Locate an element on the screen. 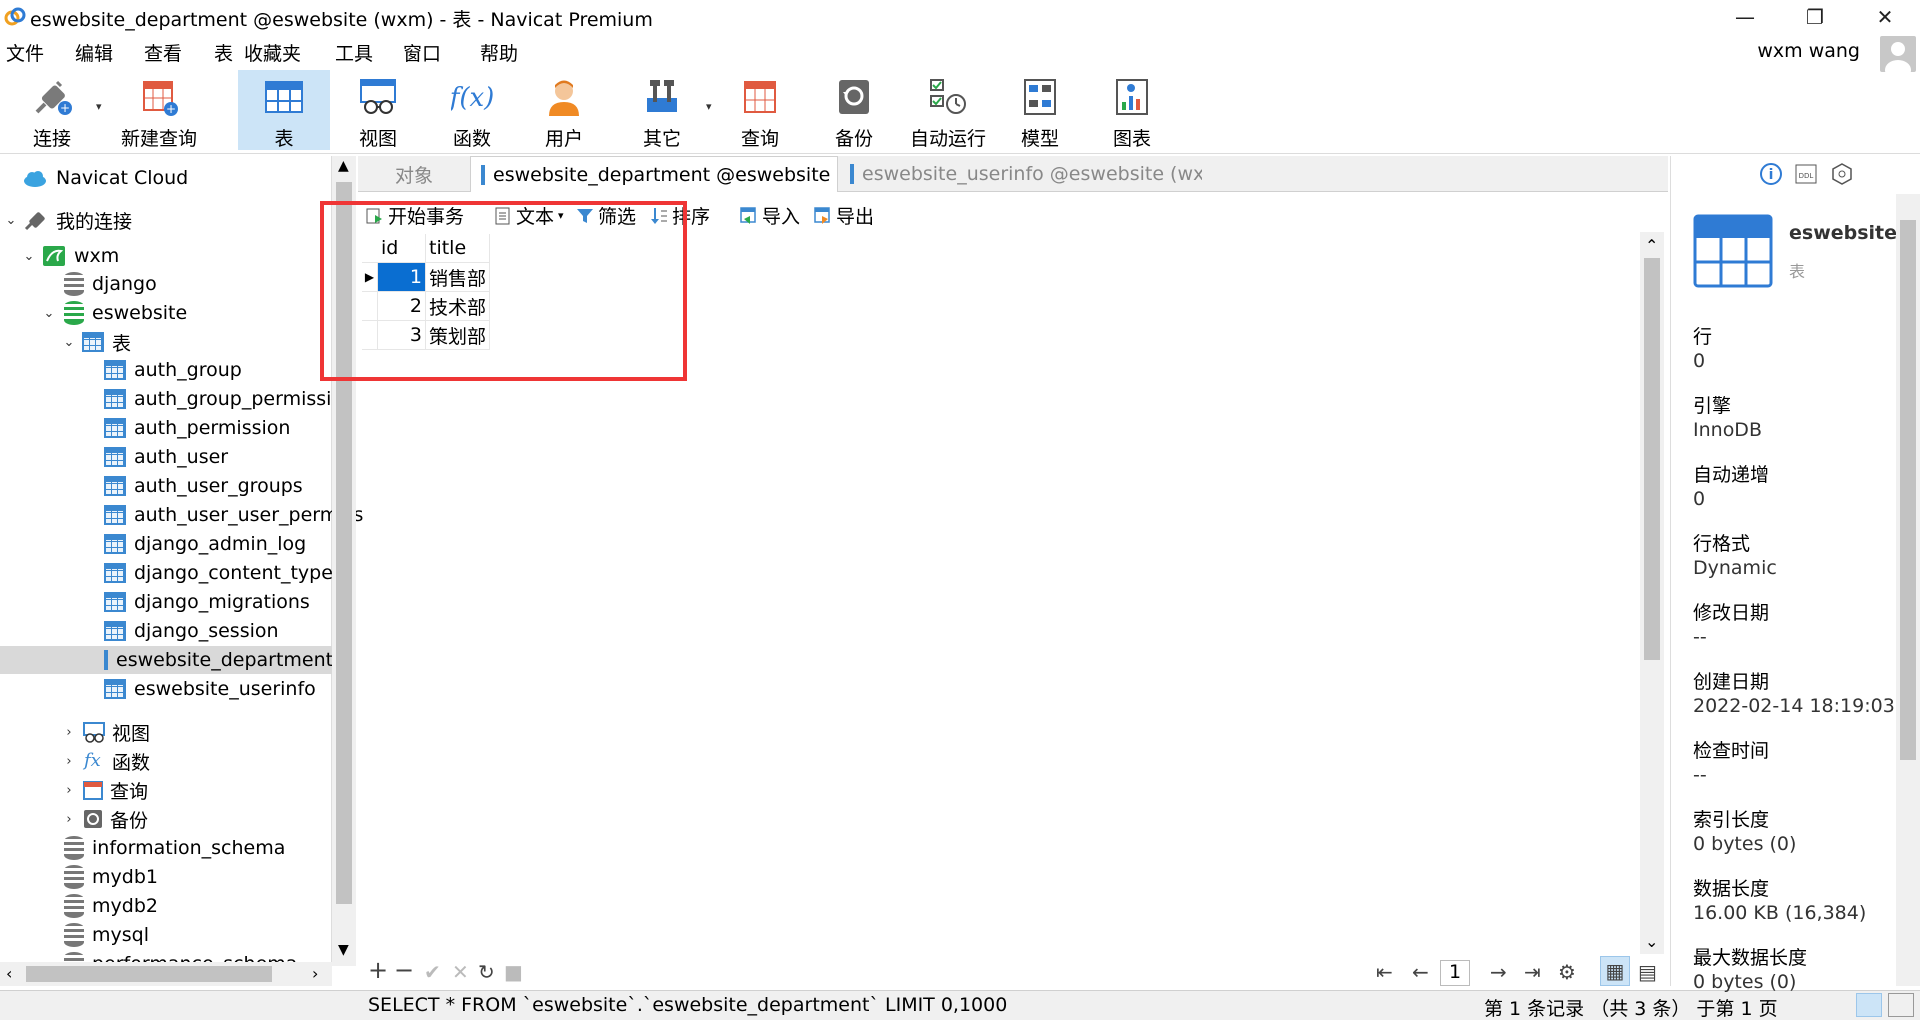 The width and height of the screenshot is (1920, 1021). sidebar-db-mydb1: mydb1 is located at coordinates (111, 877).